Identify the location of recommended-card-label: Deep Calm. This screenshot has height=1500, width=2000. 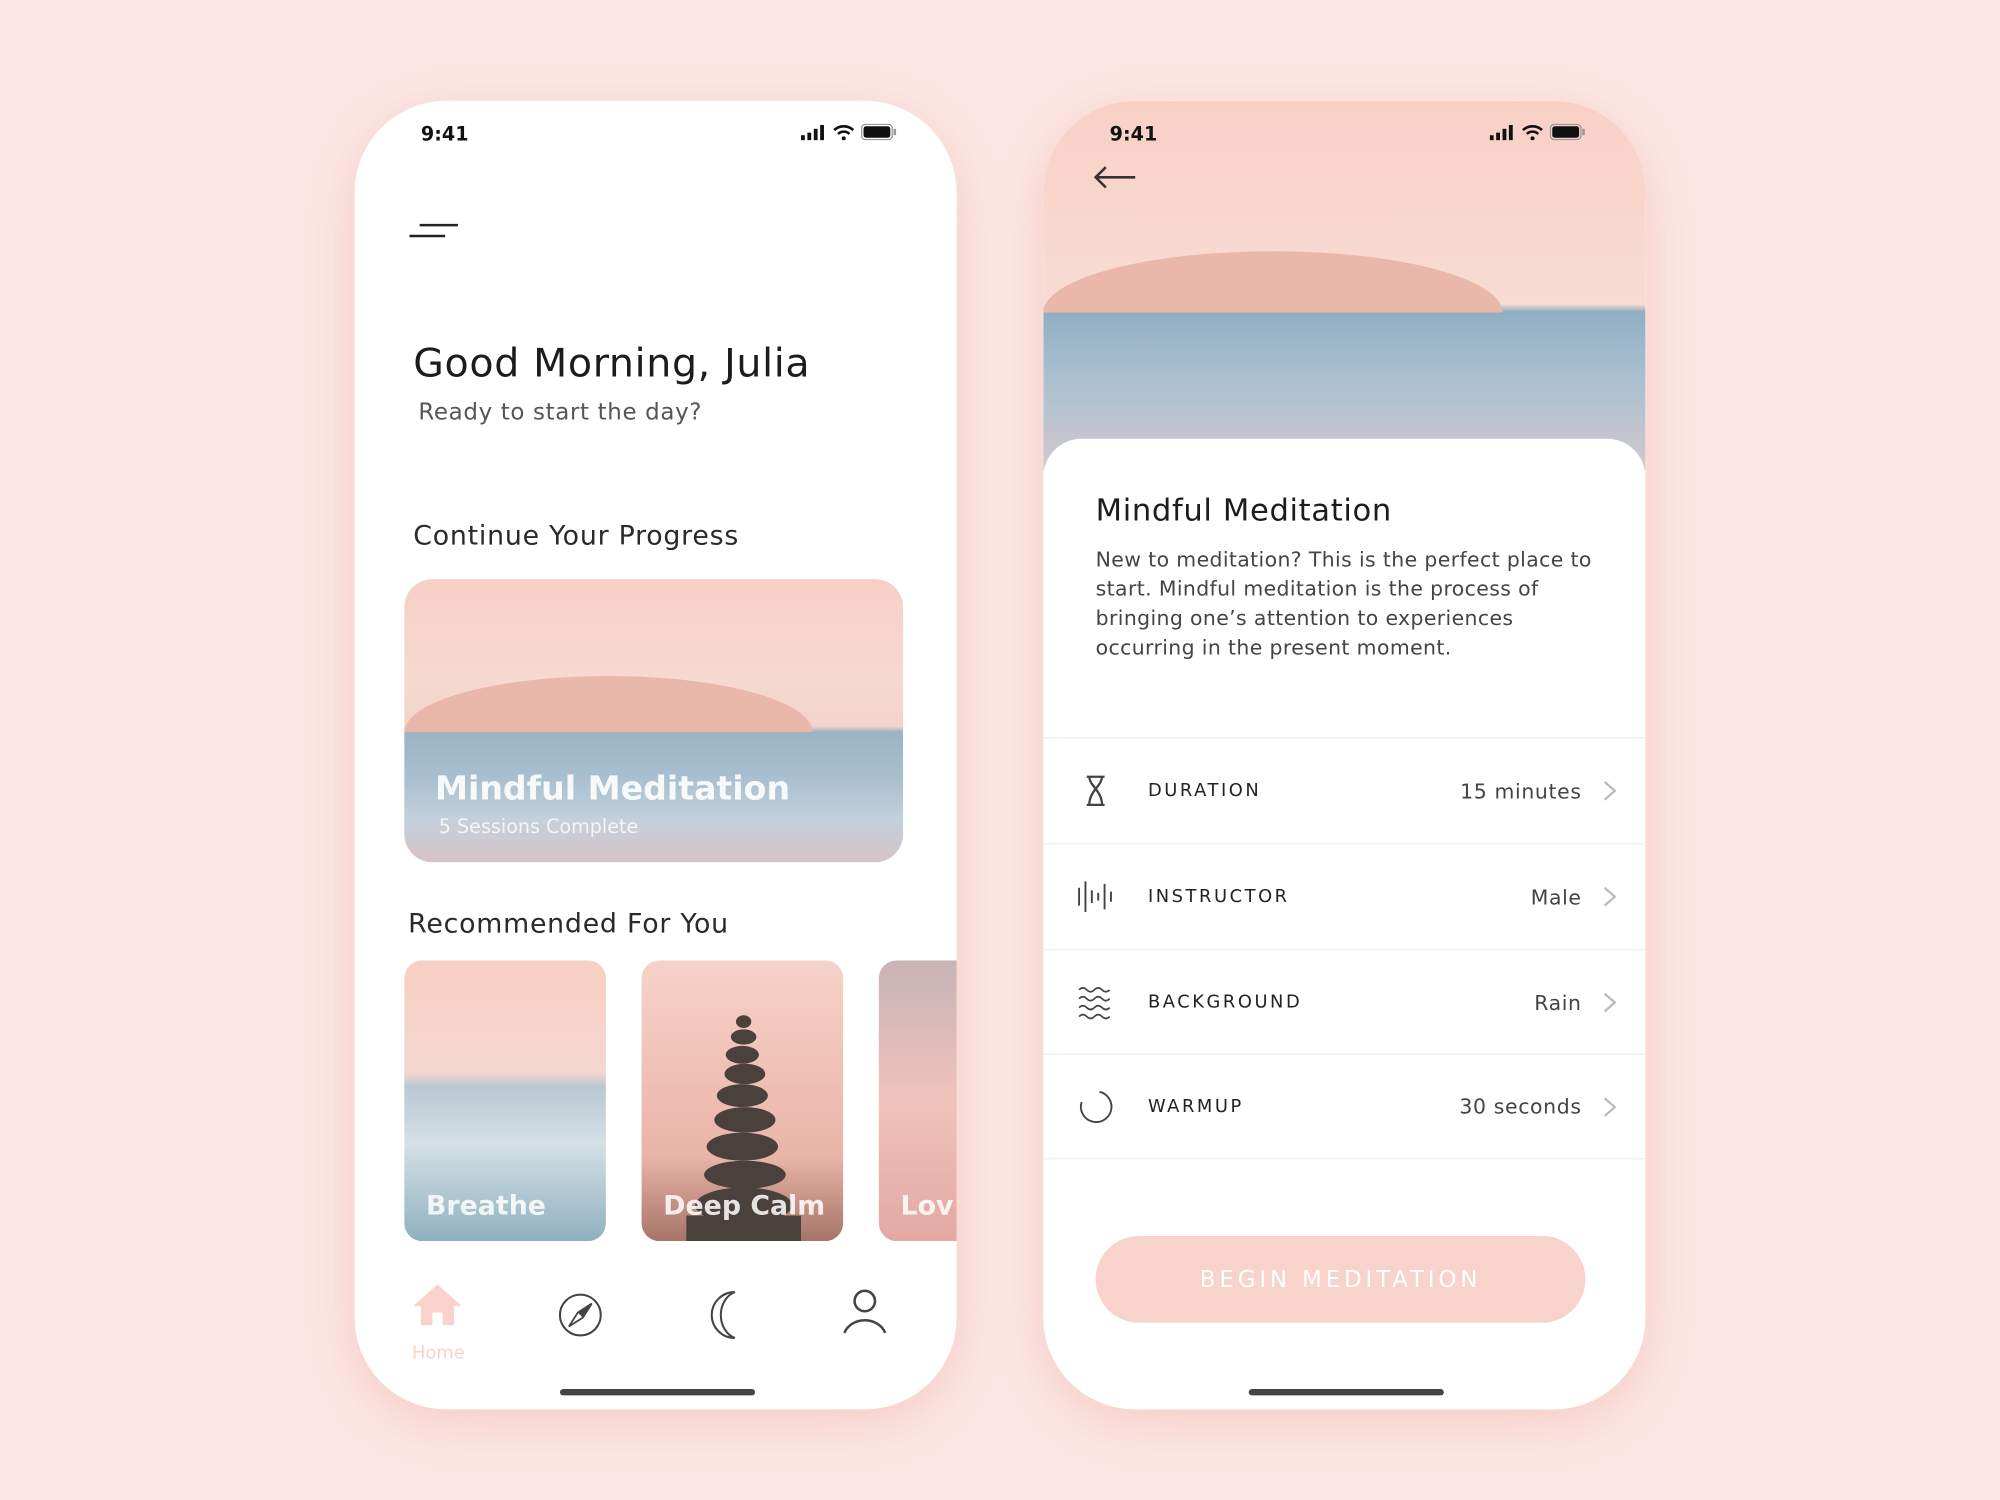
(744, 1205).